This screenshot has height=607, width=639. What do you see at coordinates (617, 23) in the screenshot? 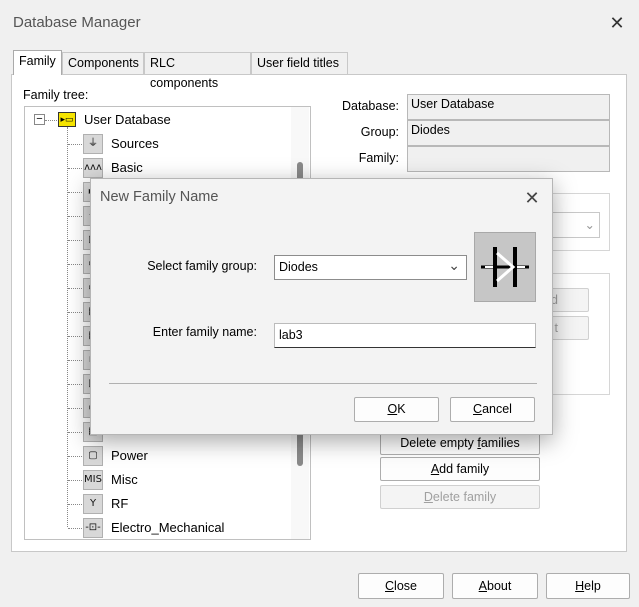
I see `window-close-icon: ✕` at bounding box center [617, 23].